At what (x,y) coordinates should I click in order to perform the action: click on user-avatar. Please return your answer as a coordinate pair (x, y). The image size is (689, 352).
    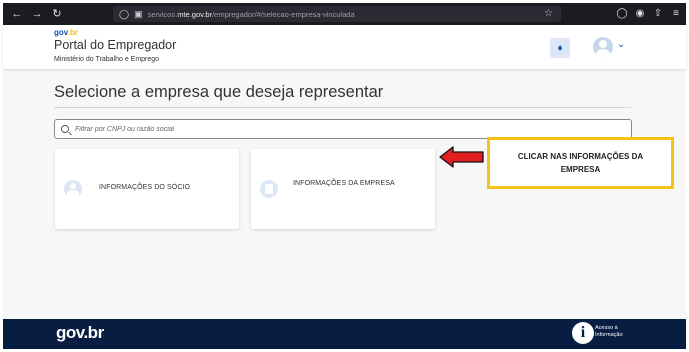
    Looking at the image, I should click on (603, 47).